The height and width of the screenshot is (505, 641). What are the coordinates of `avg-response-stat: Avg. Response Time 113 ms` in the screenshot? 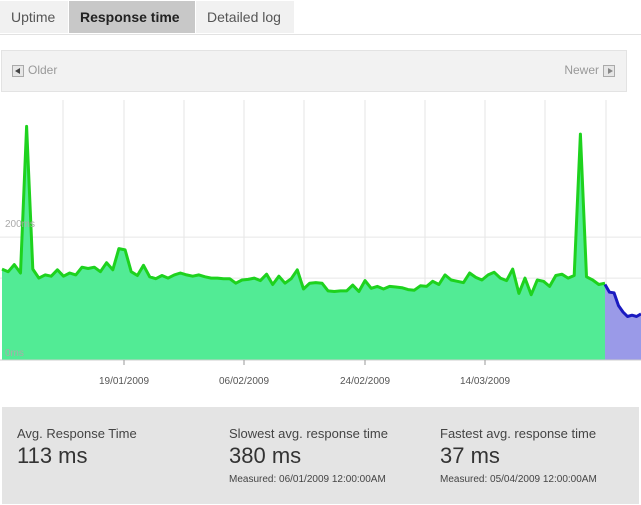 It's located at (77, 447).